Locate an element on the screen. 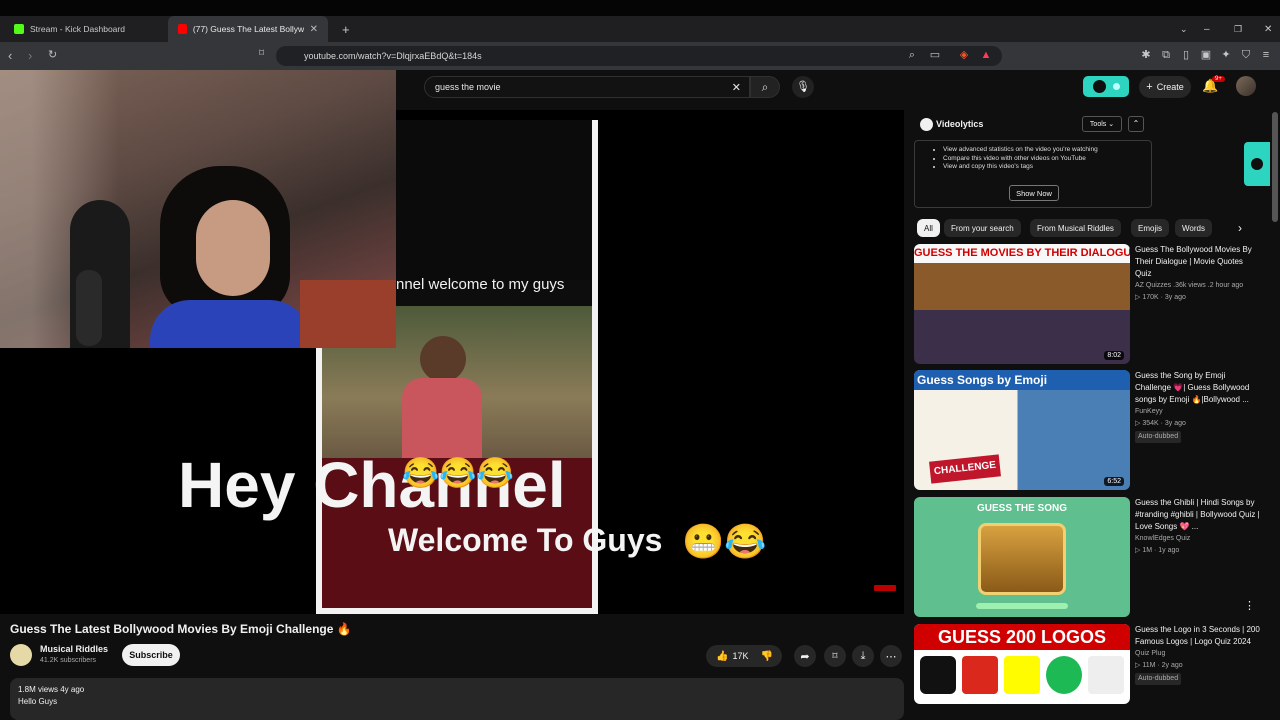  chip-emojis: Emojis is located at coordinates (1150, 228).